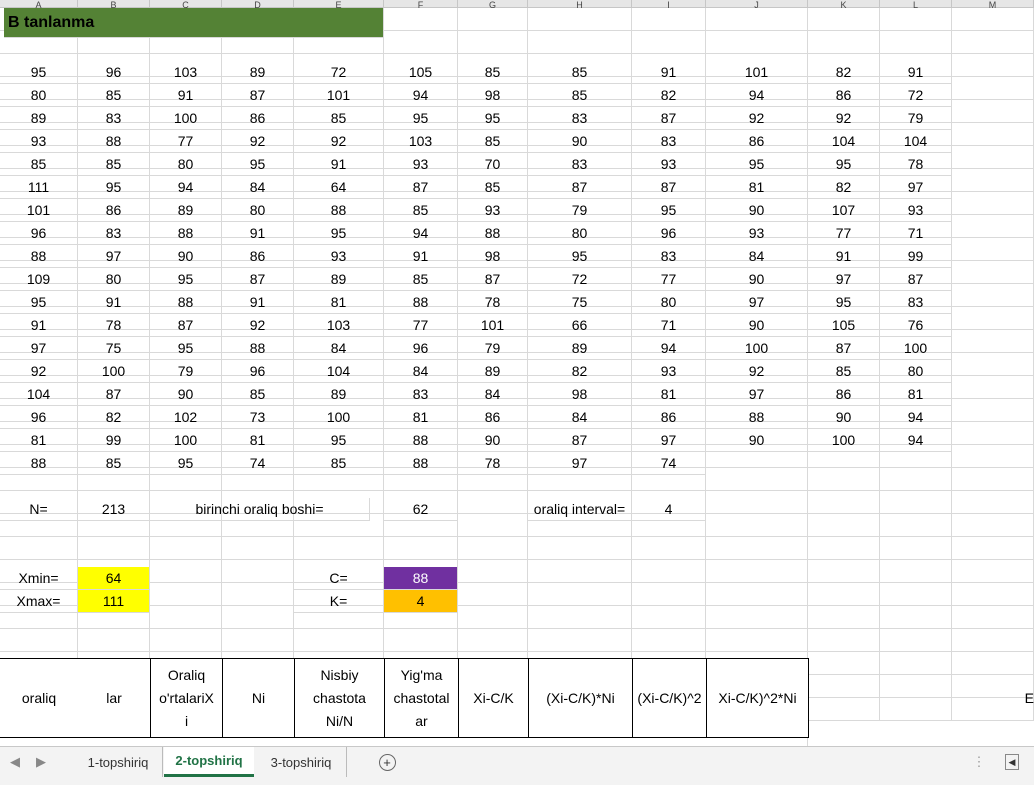 This screenshot has height=785, width=1034. Describe the element at coordinates (258, 463) in the screenshot. I see `data-cell: 74` at that location.